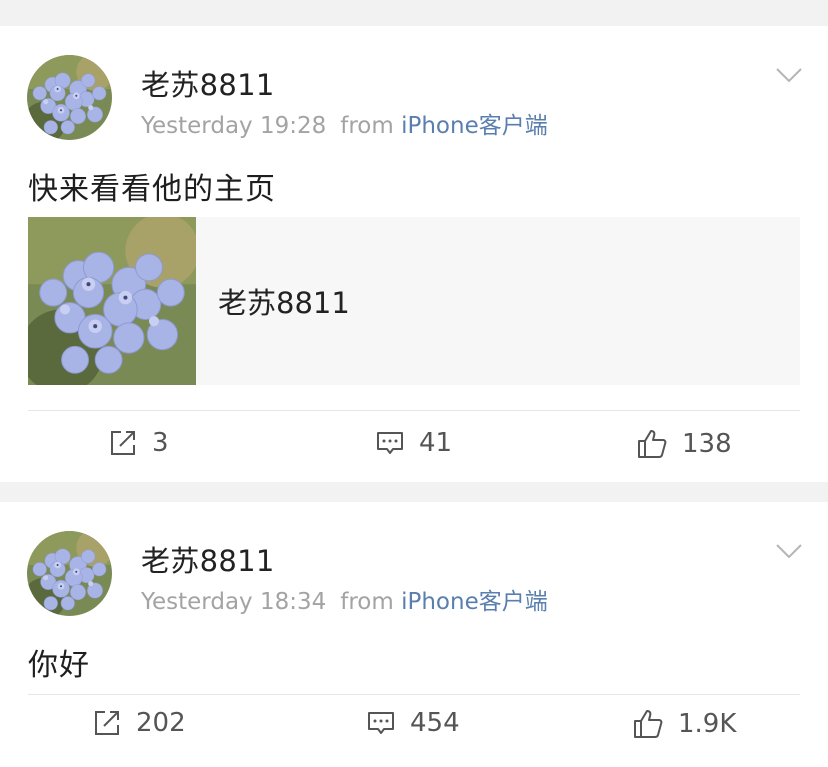 This screenshot has width=828, height=767. Describe the element at coordinates (152, 189) in the screenshot. I see `post-content: 快来看看他的主页` at that location.